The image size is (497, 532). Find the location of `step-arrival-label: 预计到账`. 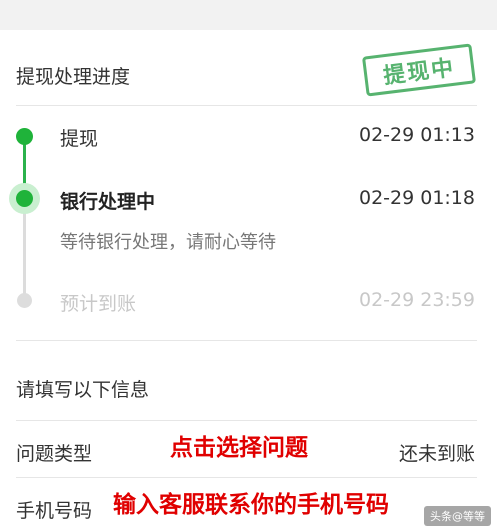

step-arrival-label: 预计到账 is located at coordinates (98, 304).